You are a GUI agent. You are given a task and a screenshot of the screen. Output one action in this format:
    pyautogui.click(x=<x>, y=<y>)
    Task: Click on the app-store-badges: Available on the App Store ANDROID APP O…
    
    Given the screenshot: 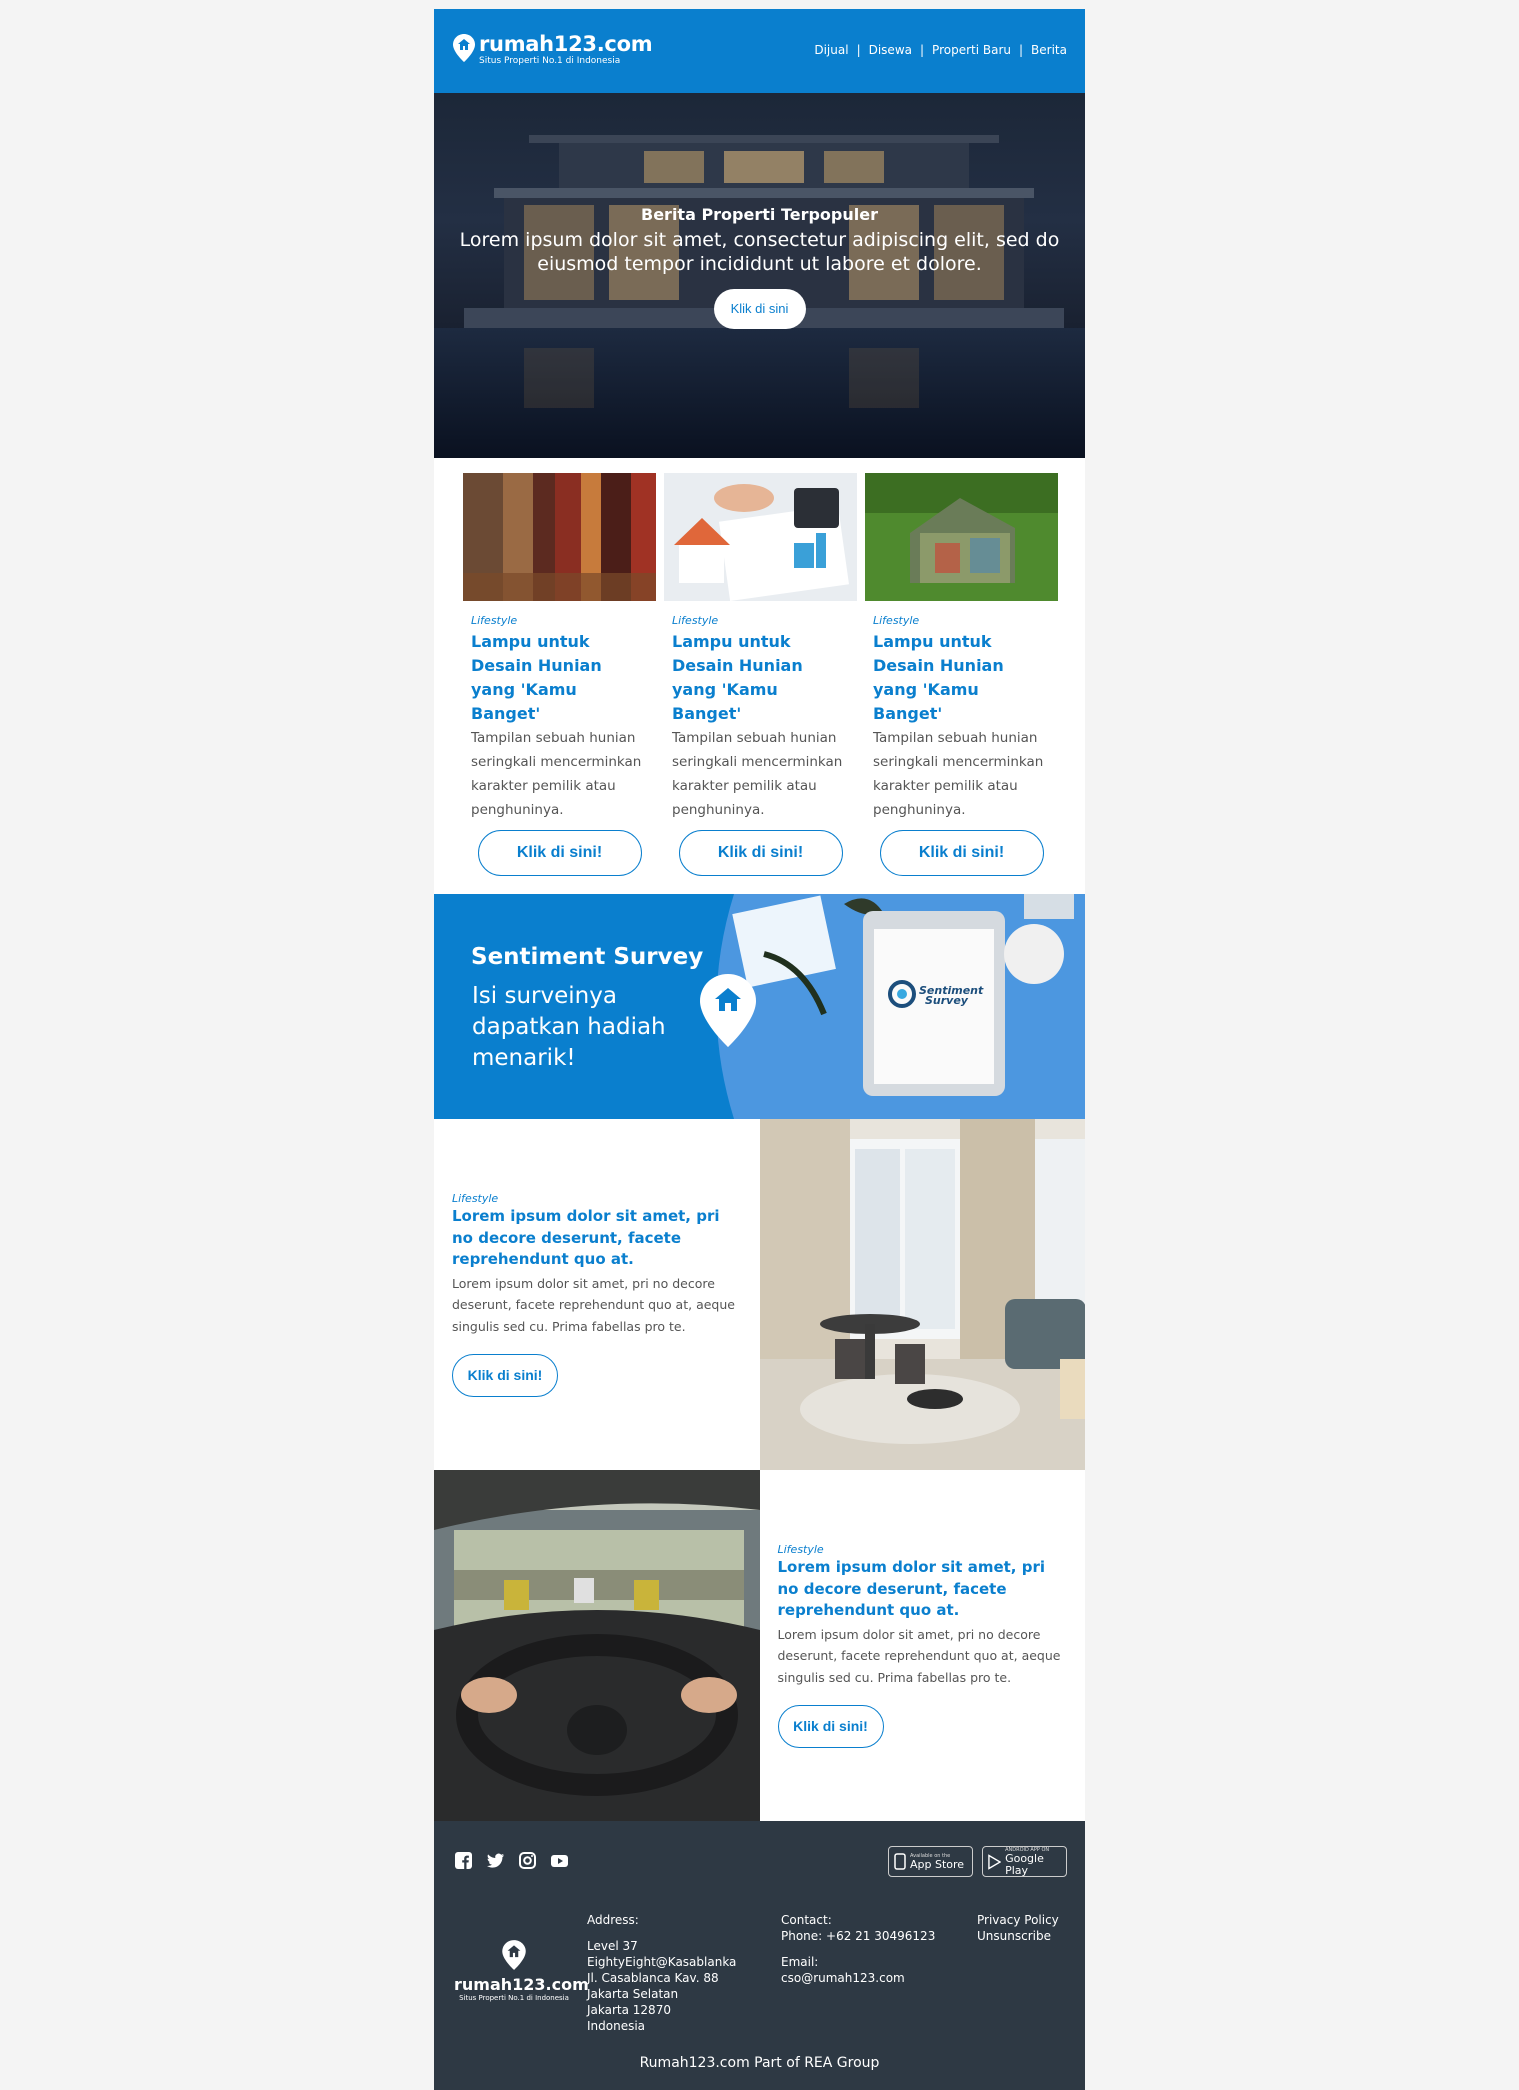 What is the action you would take?
    pyautogui.click(x=977, y=1861)
    